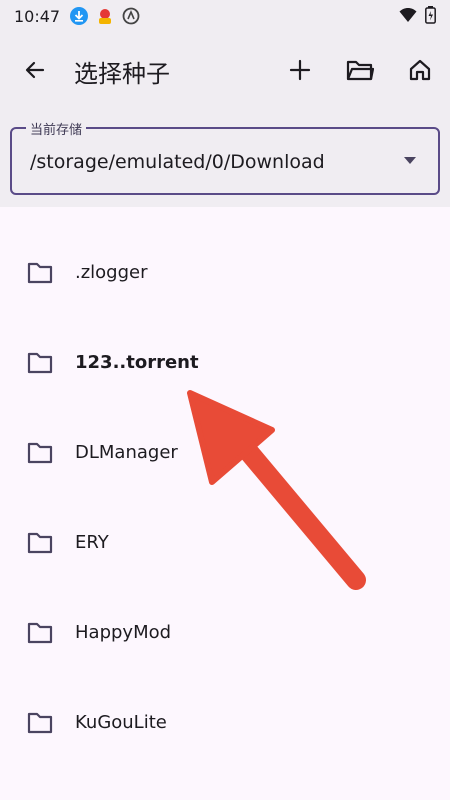 This screenshot has width=450, height=800. What do you see at coordinates (430, 17) in the screenshot?
I see `battery-icon` at bounding box center [430, 17].